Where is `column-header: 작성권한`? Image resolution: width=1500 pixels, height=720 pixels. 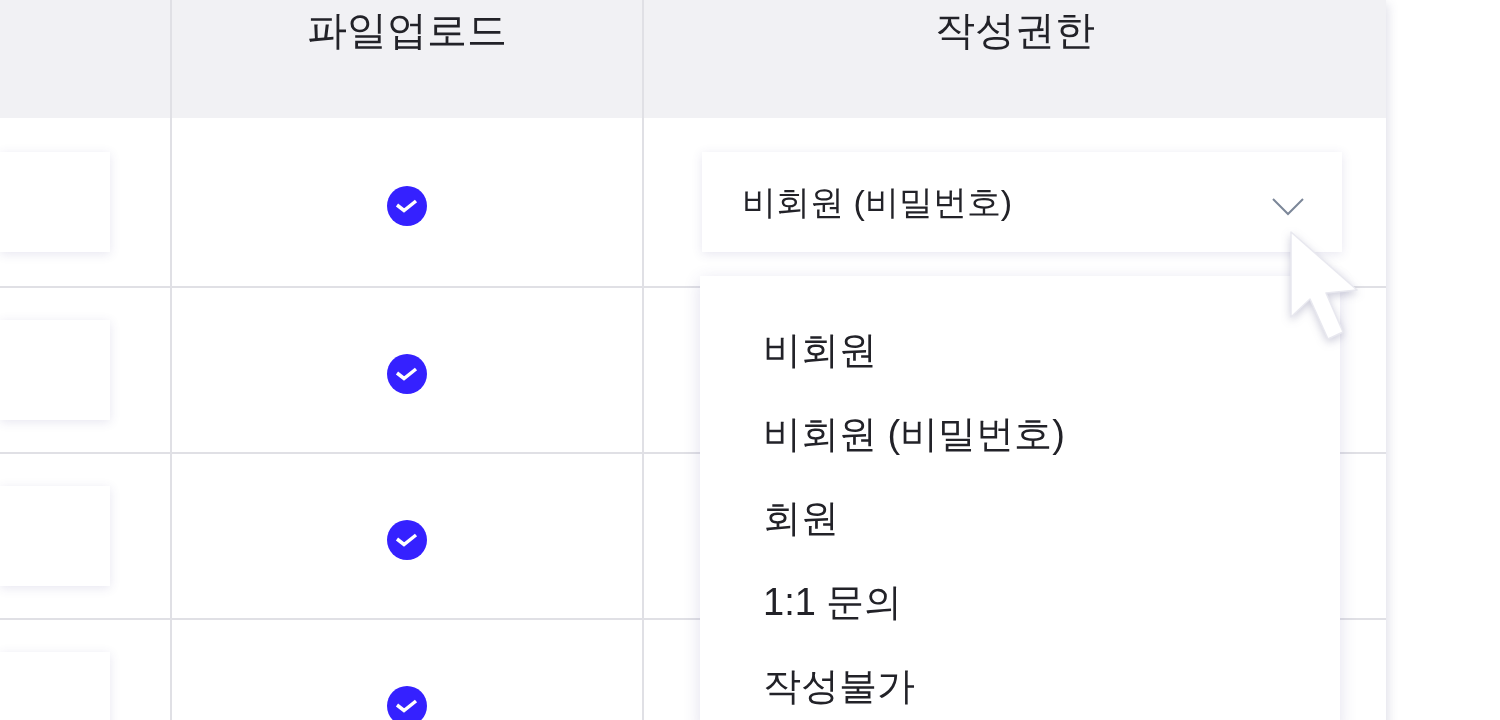 column-header: 작성권한 is located at coordinates (1015, 30).